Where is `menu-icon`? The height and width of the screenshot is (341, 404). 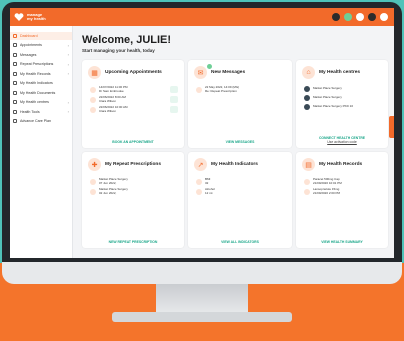
menu-icon is located at coordinates (384, 17).